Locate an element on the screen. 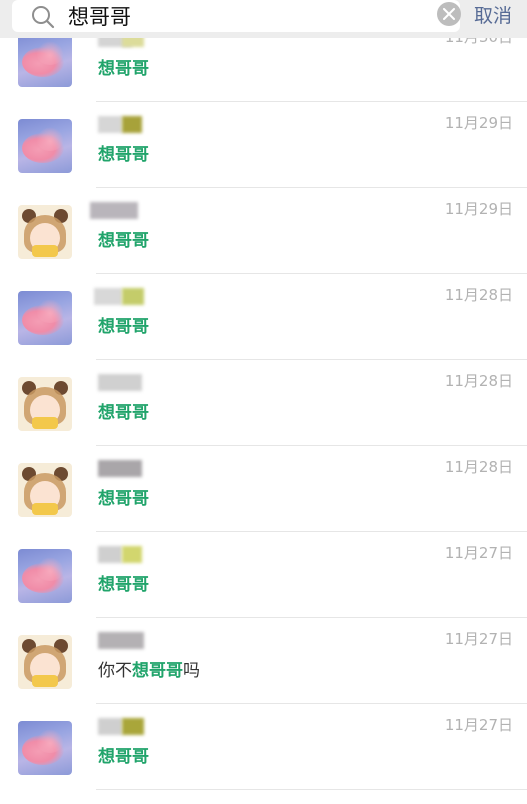  close-icon is located at coordinates (449, 14).